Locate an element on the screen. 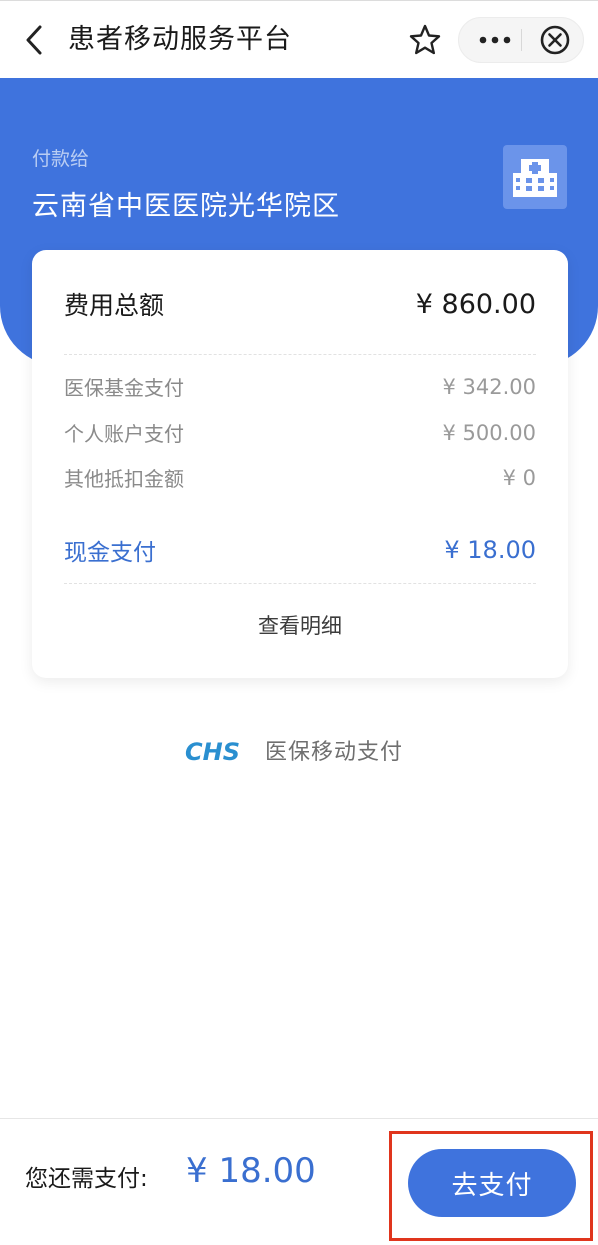 The width and height of the screenshot is (598, 1245). more-icon is located at coordinates (495, 40).